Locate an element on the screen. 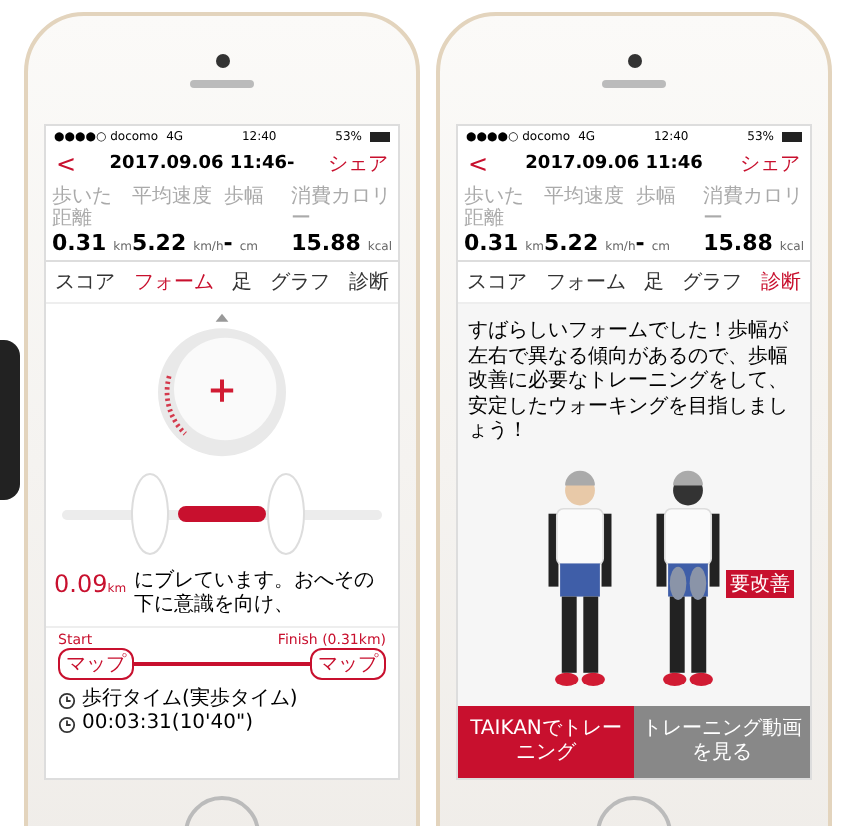 Image resolution: width=846 pixels, height=826 pixels. date-title: 2017.09.06 11:46- is located at coordinates (202, 164).